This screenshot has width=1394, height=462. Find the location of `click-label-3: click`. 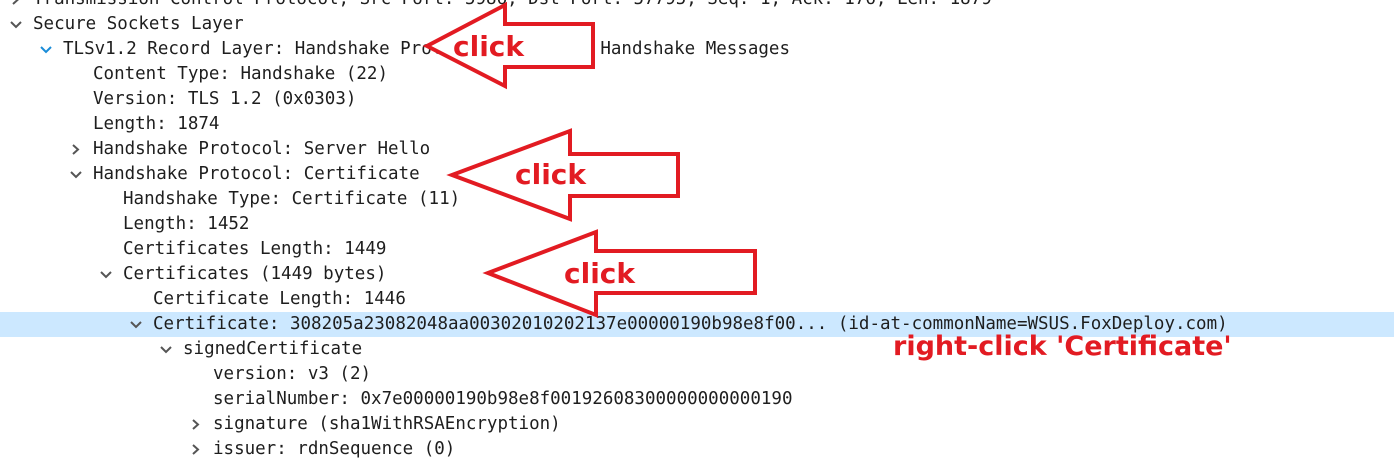

click-label-3: click is located at coordinates (600, 273).